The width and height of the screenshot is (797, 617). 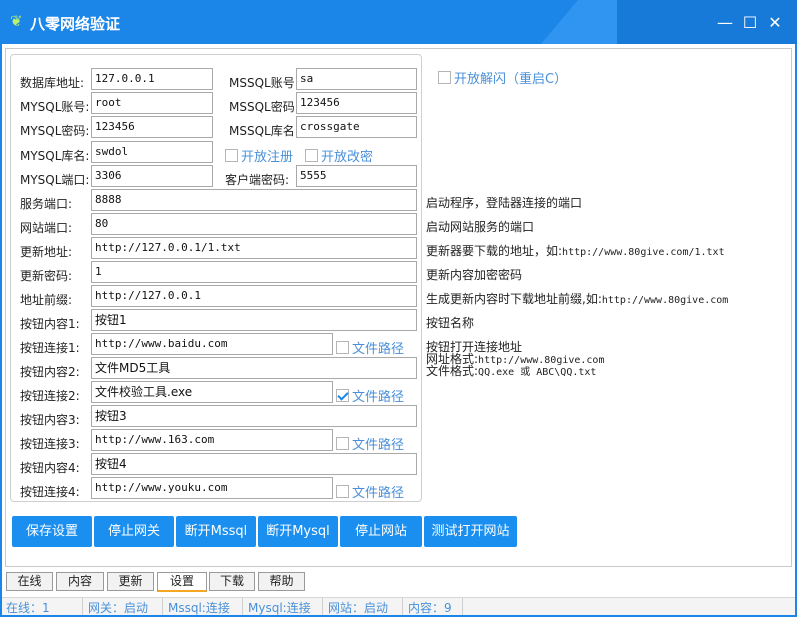 I want to click on client-password-input: 5555, so click(x=356, y=176).